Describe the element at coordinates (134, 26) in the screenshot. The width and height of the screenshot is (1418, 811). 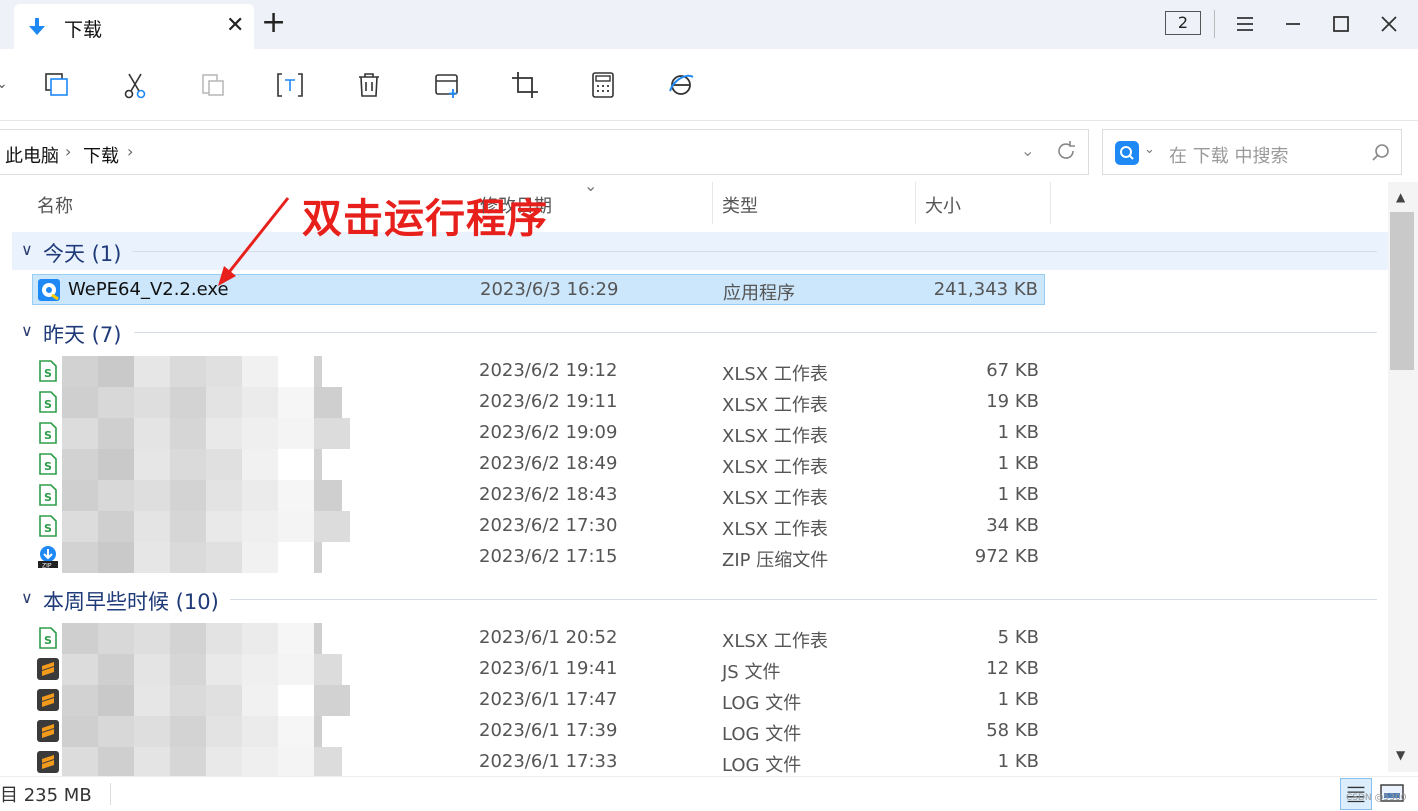
I see `tab-downloads: 下载 ✕` at that location.